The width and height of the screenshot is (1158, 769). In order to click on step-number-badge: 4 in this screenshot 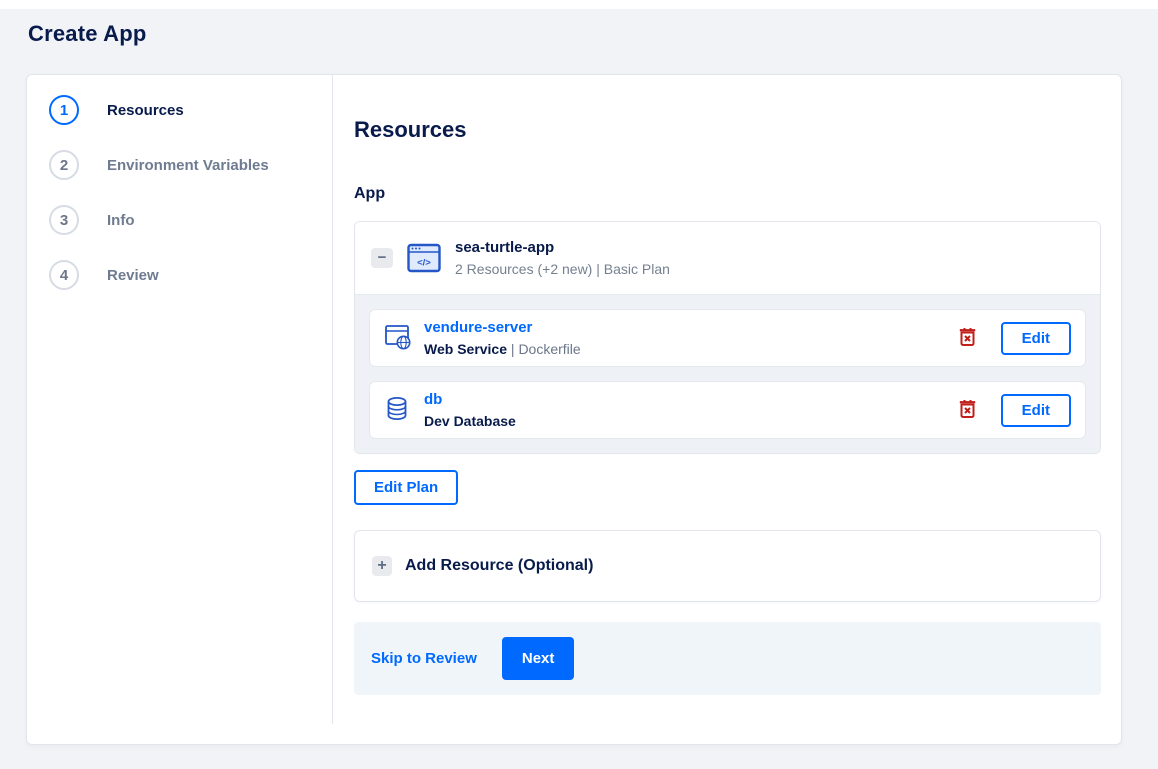, I will do `click(64, 275)`.